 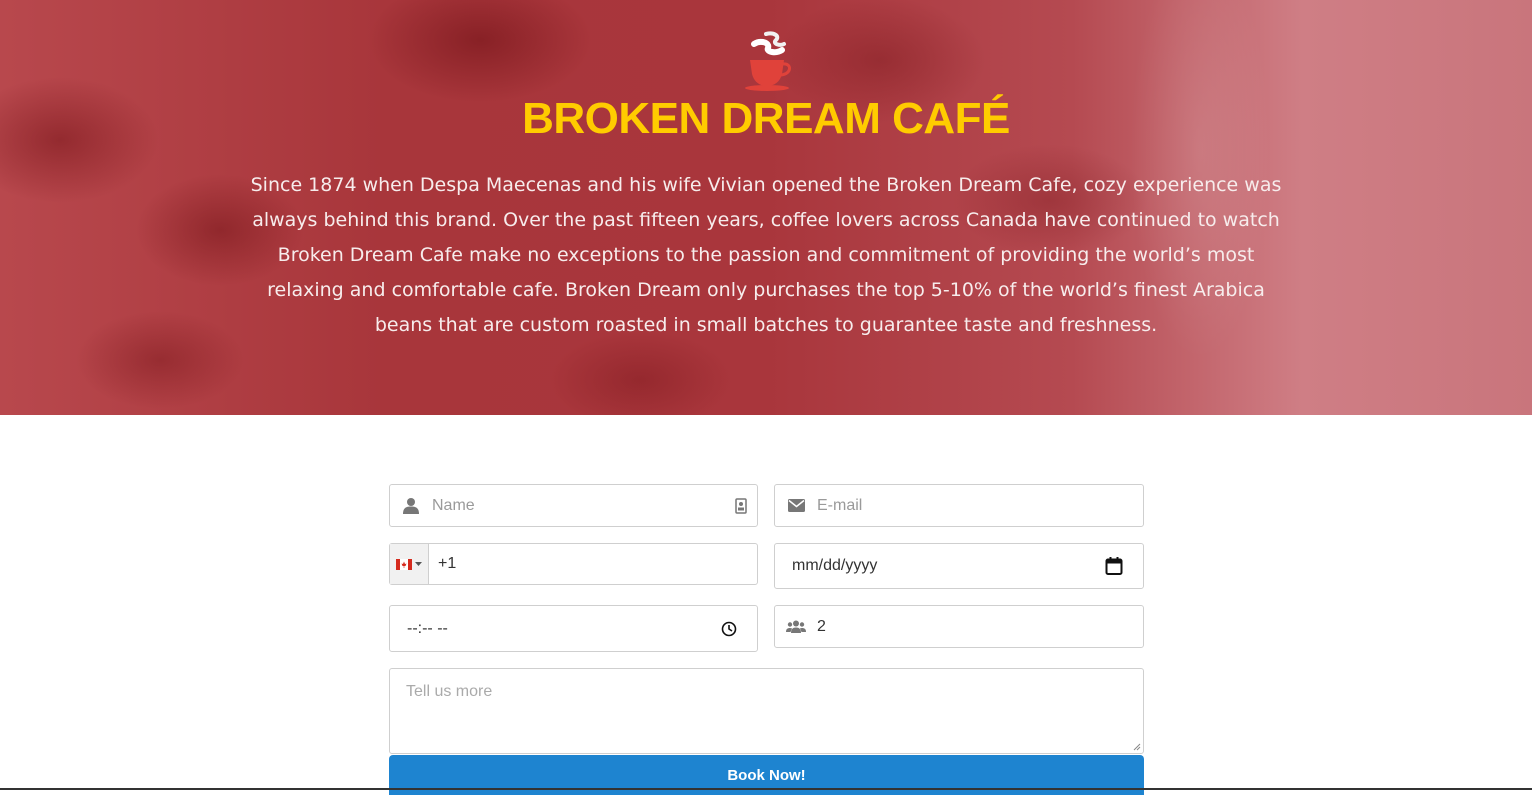 What do you see at coordinates (453, 505) in the screenshot?
I see `name-placeholder: Name` at bounding box center [453, 505].